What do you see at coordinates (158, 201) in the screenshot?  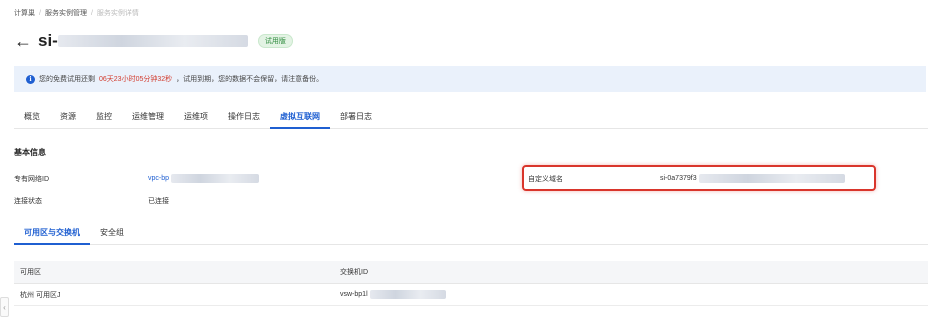 I see `connection-status-value: 已连接` at bounding box center [158, 201].